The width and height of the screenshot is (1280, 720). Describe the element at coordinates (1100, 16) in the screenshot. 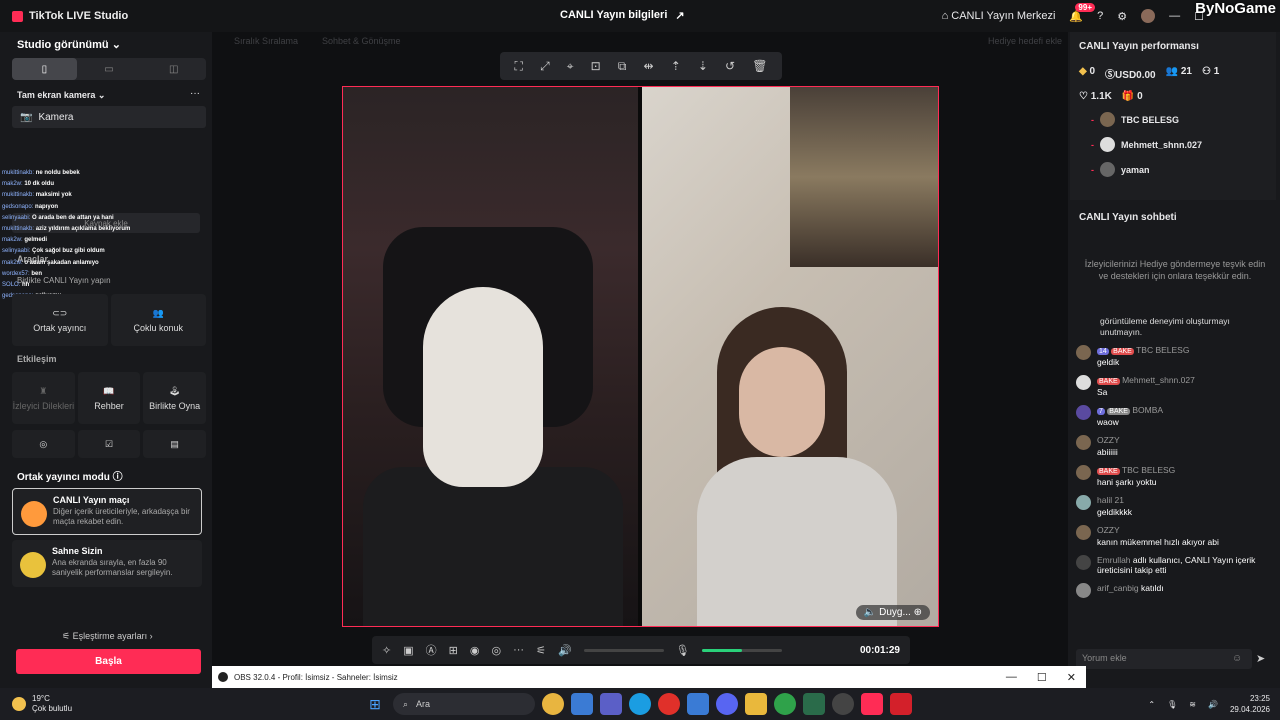

I see `help-icon: ?` at that location.